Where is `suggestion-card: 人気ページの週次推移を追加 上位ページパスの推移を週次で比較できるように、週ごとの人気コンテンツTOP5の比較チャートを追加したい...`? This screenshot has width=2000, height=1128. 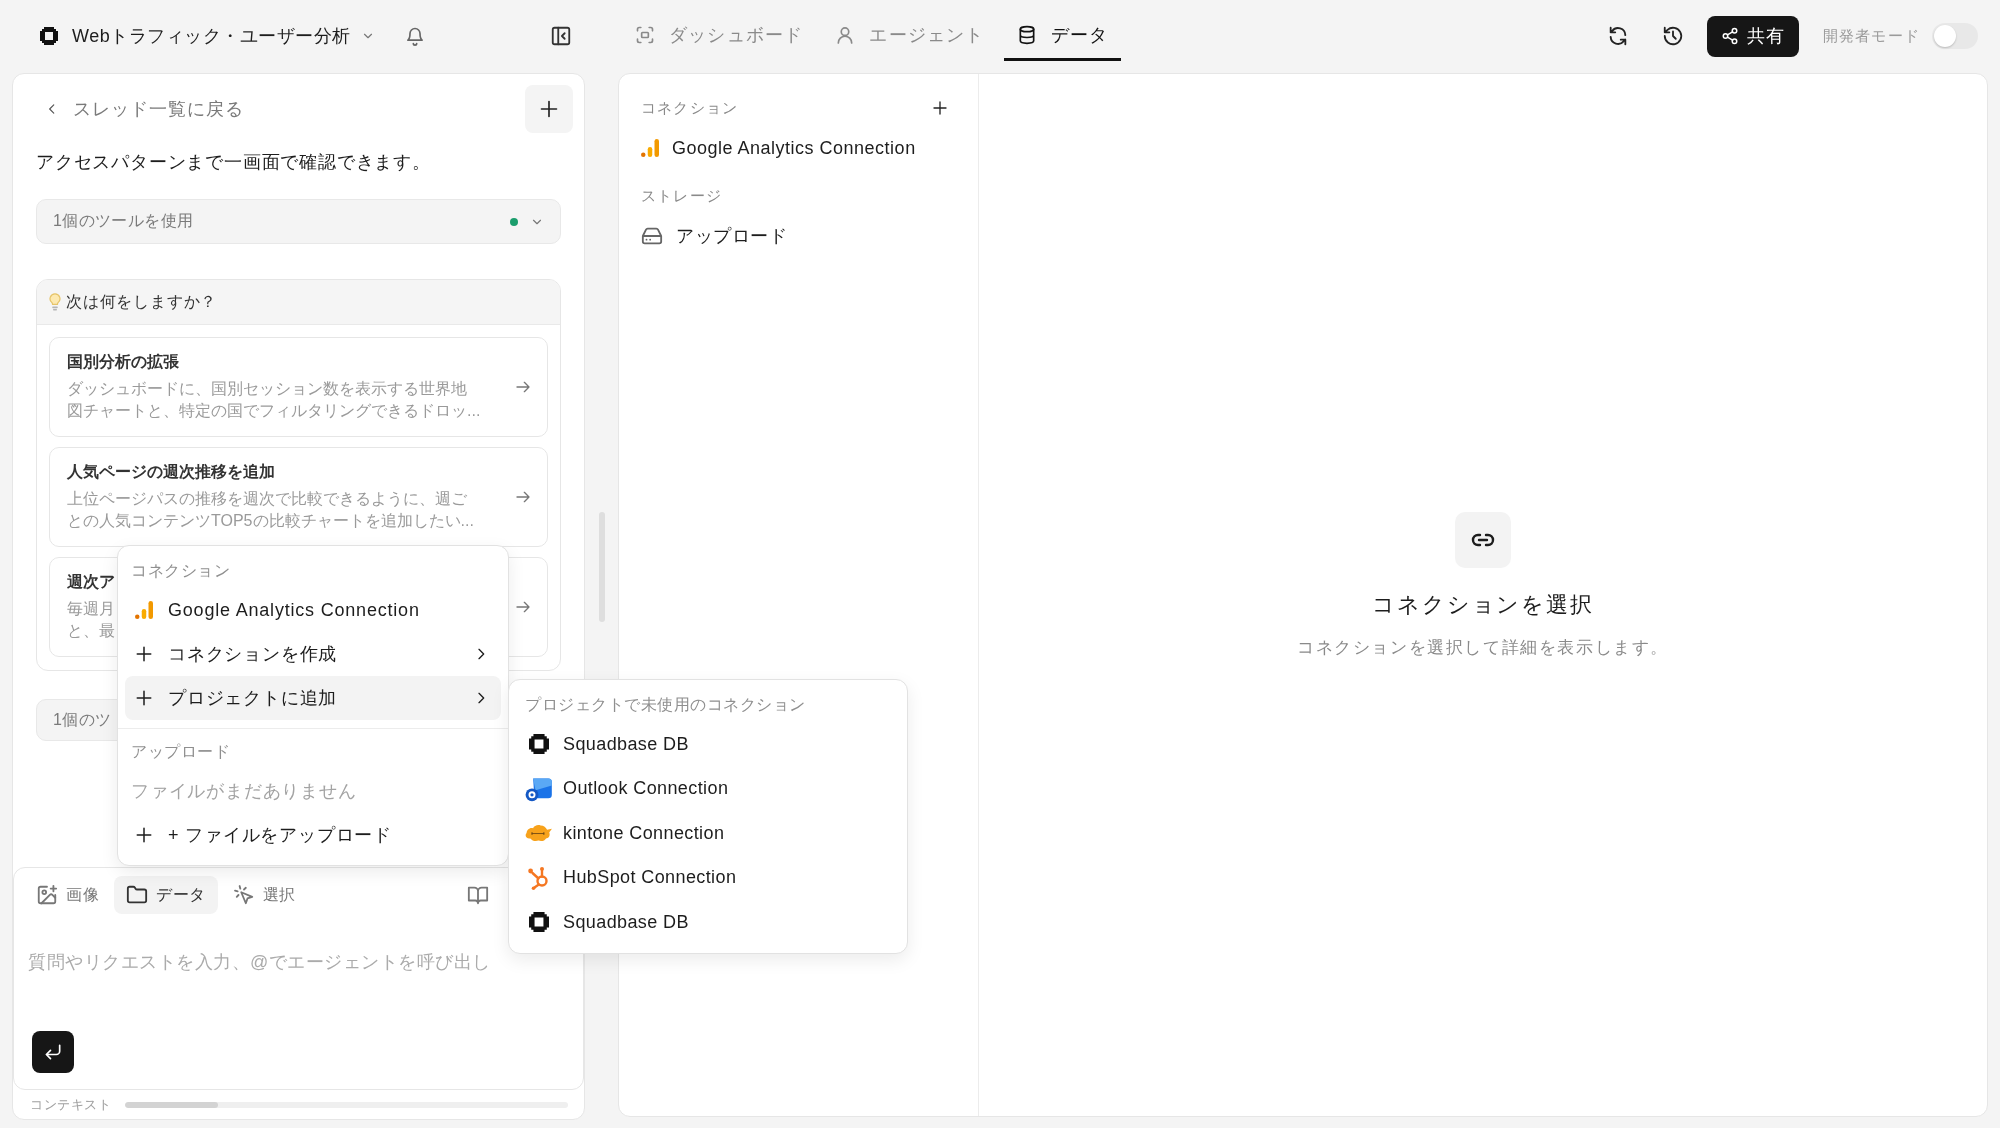
suggestion-card: 人気ページの週次推移を追加 上位ページパスの推移を週次で比較できるように、週ごとの人気コンテンツTOP5の比較チャートを追加したい... is located at coordinates (298, 497).